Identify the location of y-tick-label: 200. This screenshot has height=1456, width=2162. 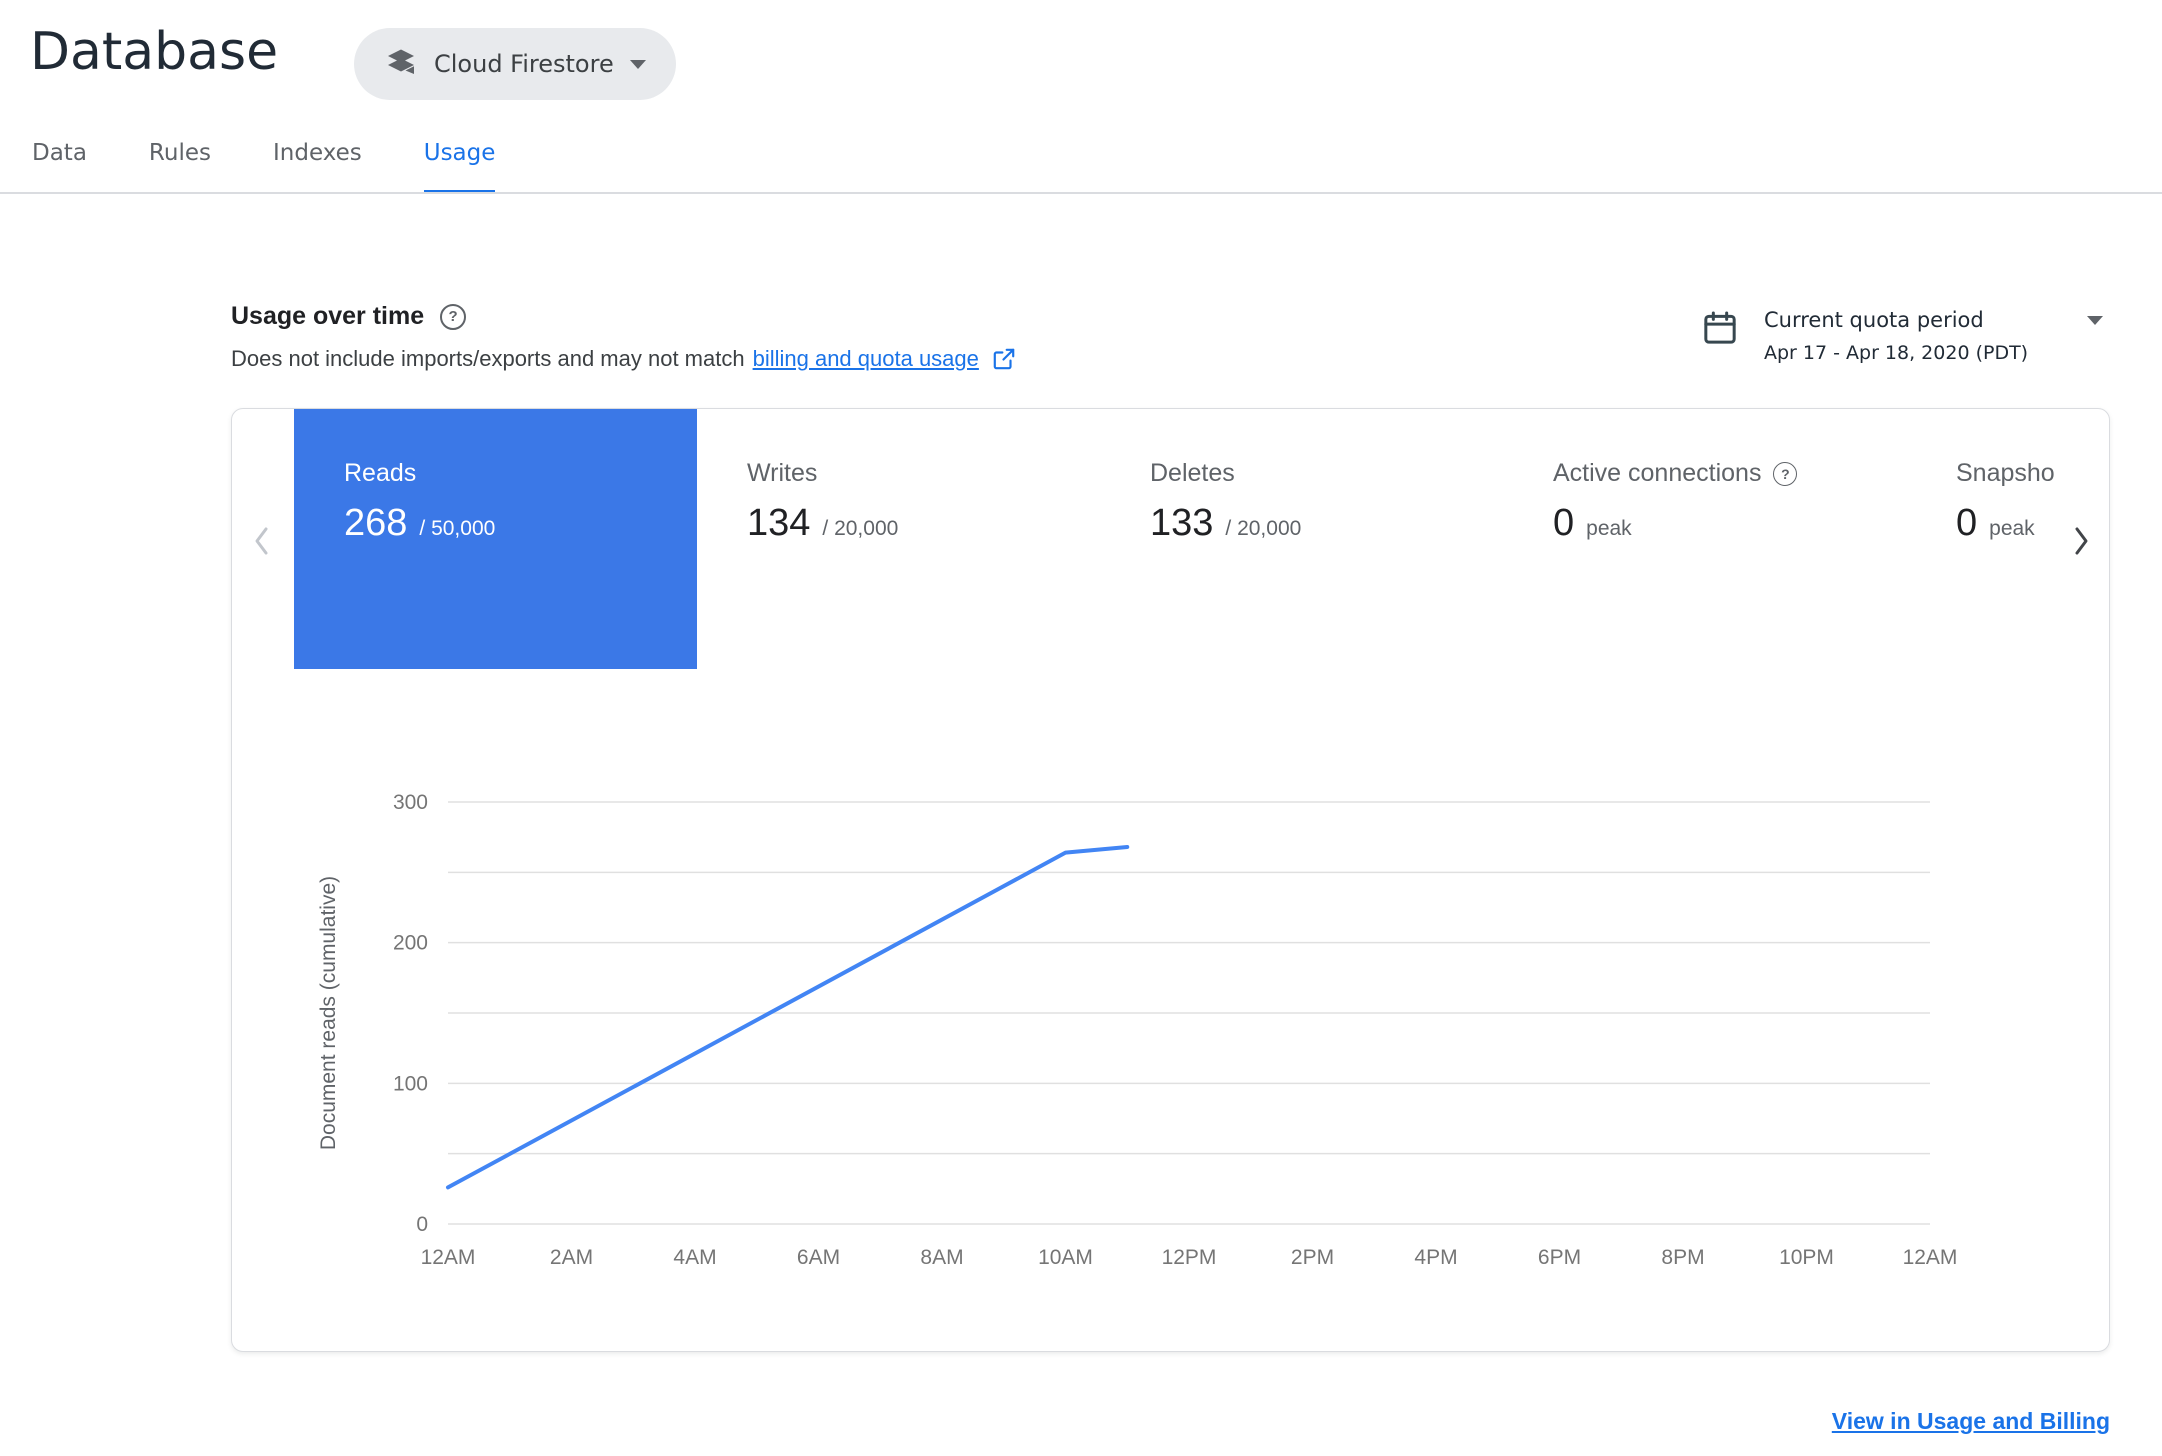
(410, 943).